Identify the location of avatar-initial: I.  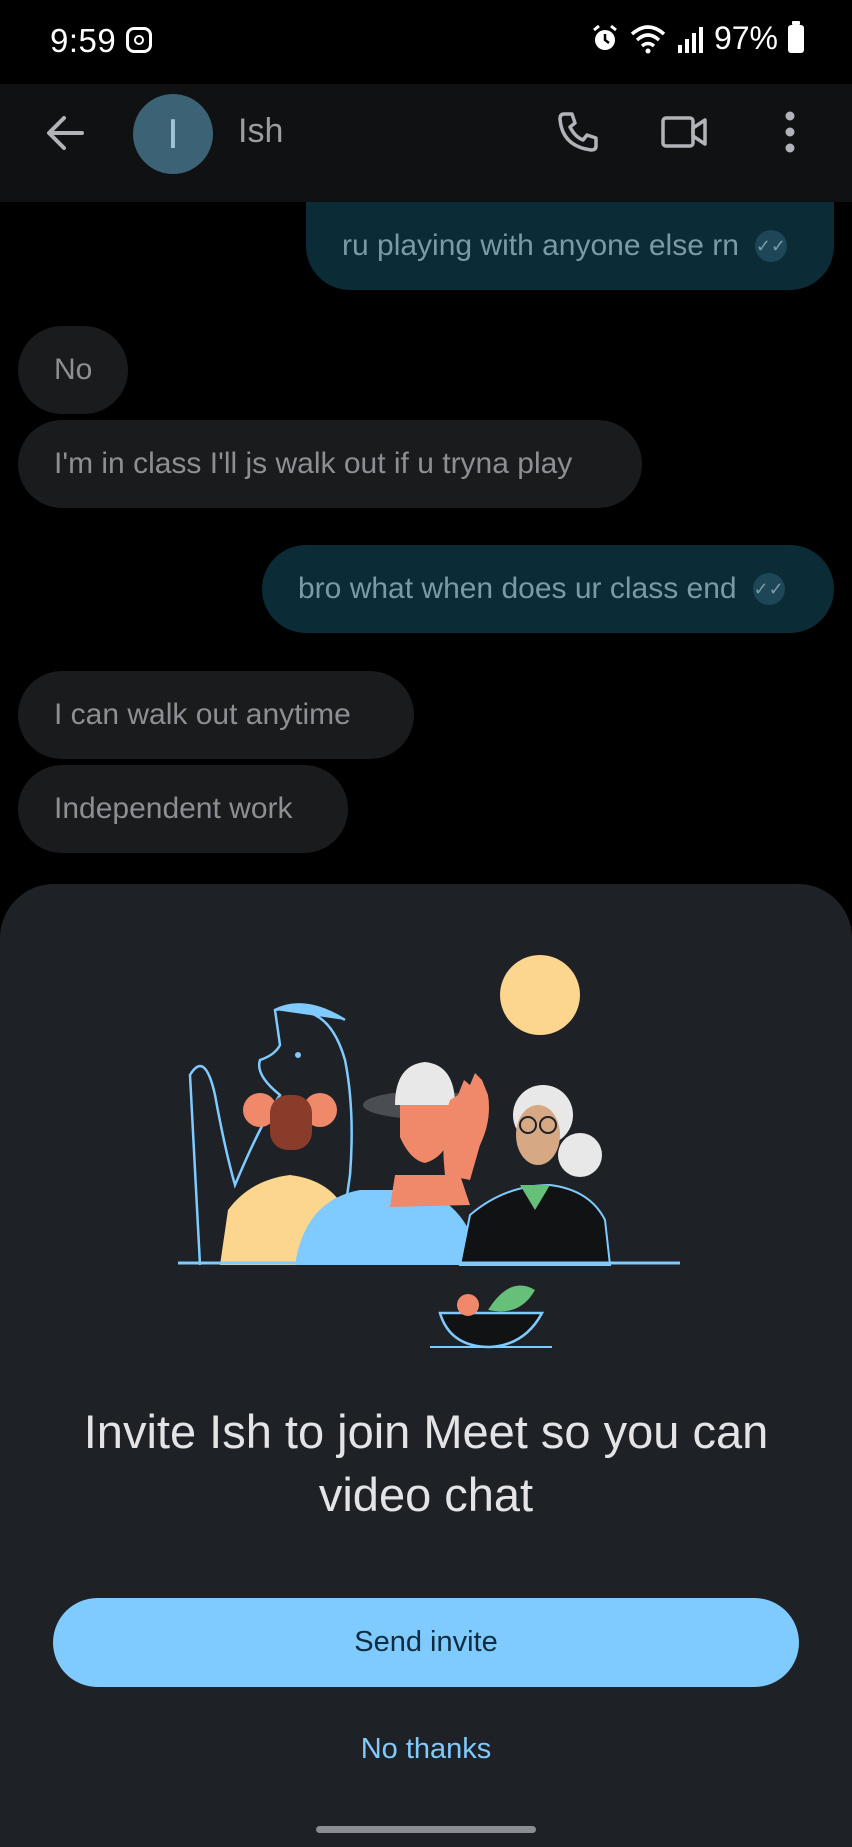
(173, 133).